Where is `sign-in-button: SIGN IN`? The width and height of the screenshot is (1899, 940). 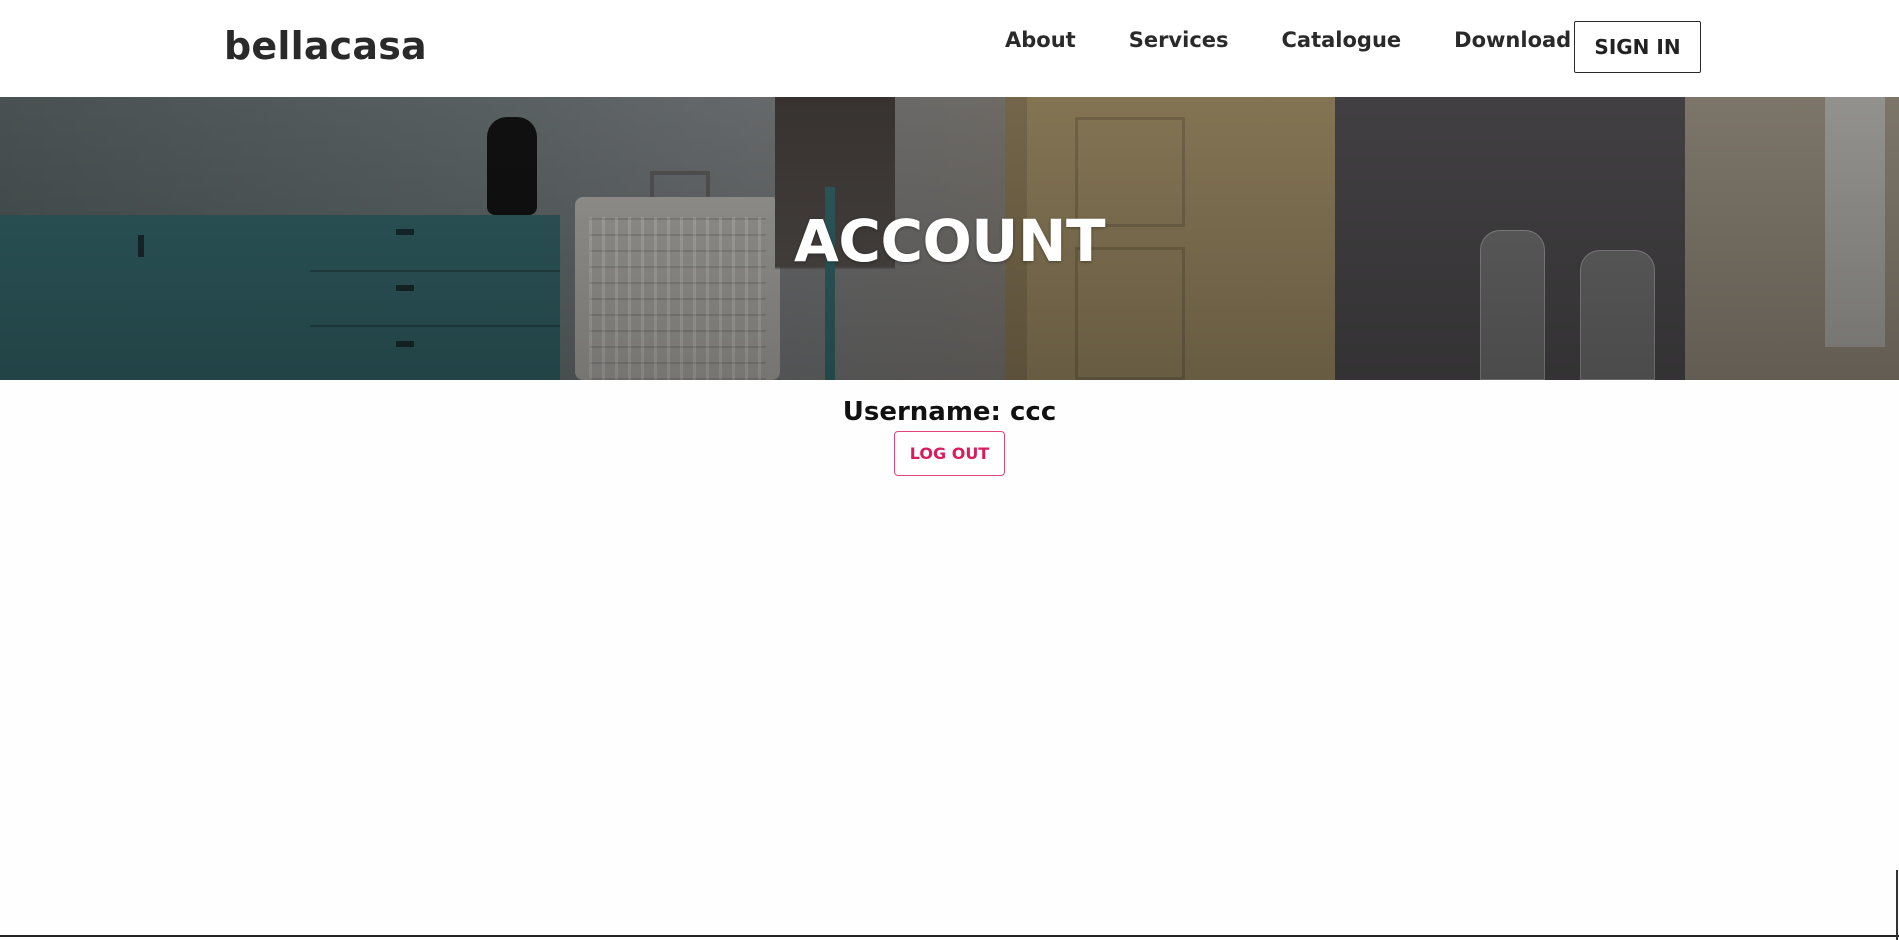
sign-in-button: SIGN IN is located at coordinates (1637, 47).